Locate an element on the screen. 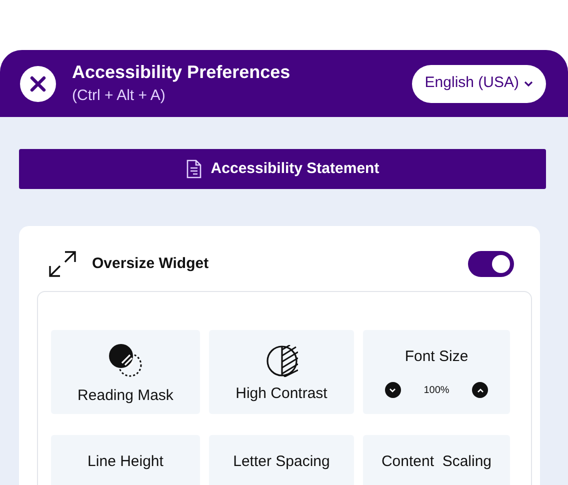 The height and width of the screenshot is (485, 568). tool-tile: Reading Mask is located at coordinates (125, 372).